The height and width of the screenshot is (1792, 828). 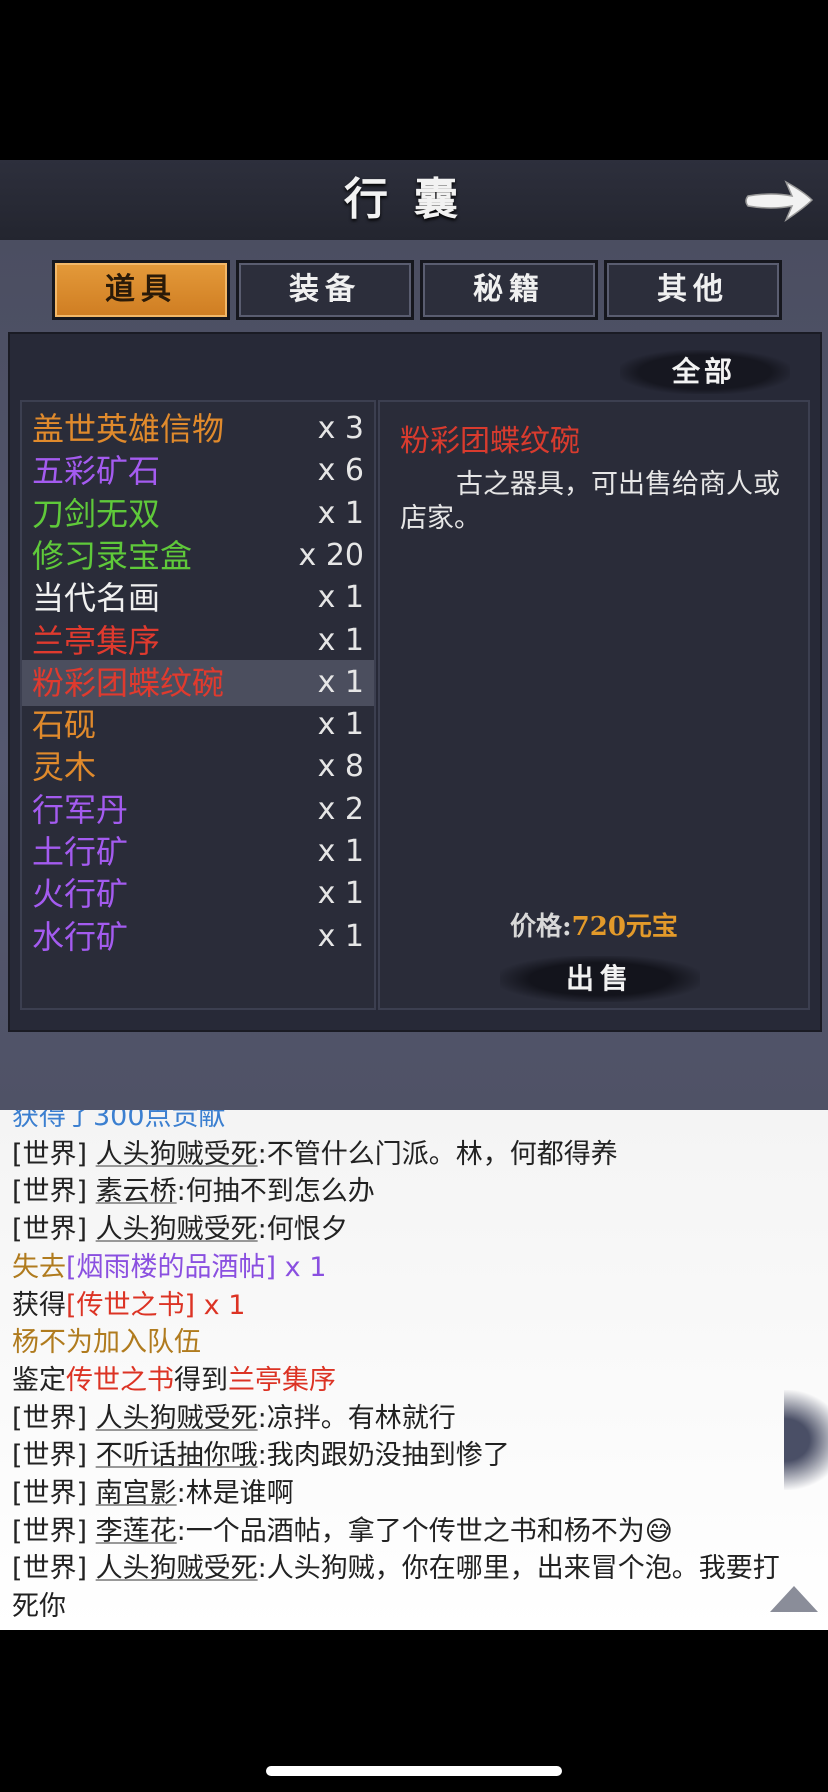 I want to click on chat-line: [世界] 人头狗贼受死:何恨夕, so click(x=180, y=1230).